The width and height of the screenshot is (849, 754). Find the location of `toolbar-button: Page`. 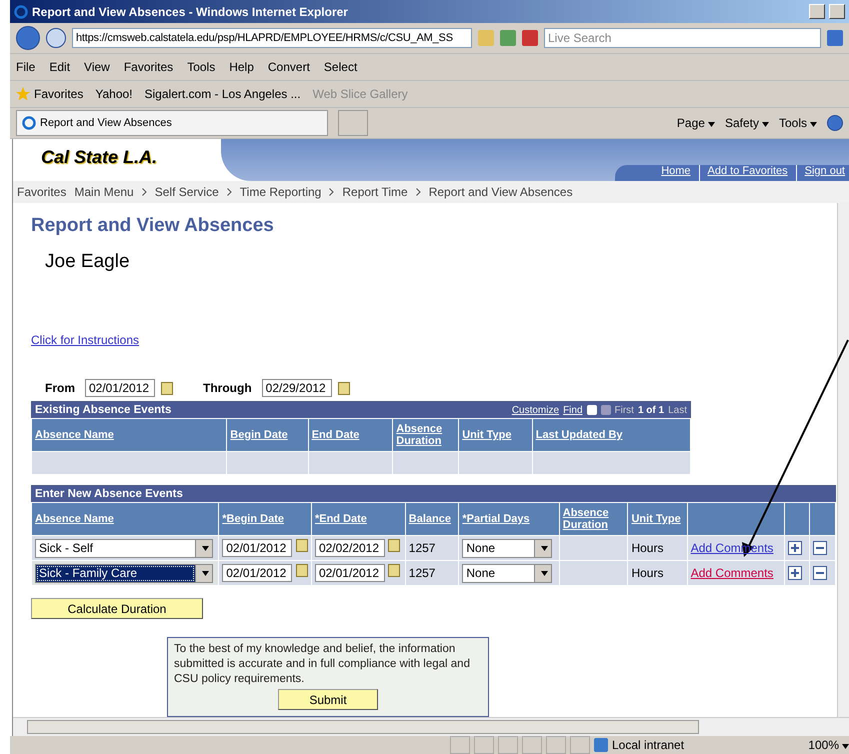

toolbar-button: Page is located at coordinates (695, 123).